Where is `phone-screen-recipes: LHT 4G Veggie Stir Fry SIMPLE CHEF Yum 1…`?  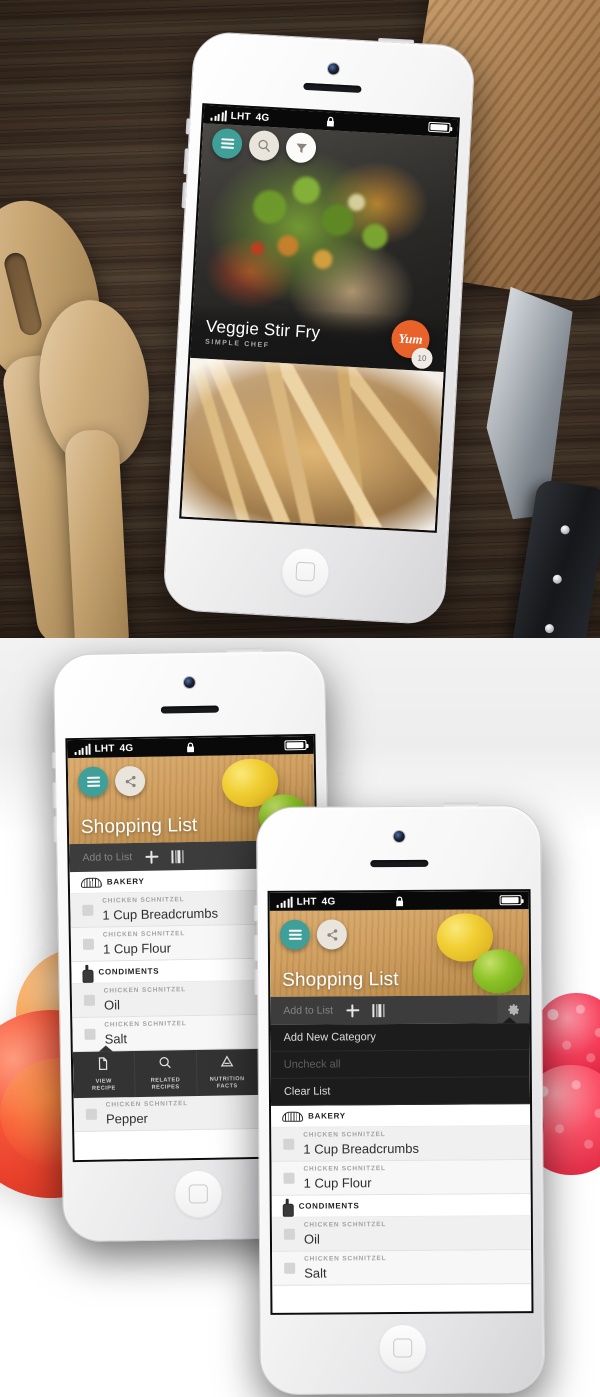 phone-screen-recipes: LHT 4G Veggie Stir Fry SIMPLE CHEF Yum 1… is located at coordinates (319, 318).